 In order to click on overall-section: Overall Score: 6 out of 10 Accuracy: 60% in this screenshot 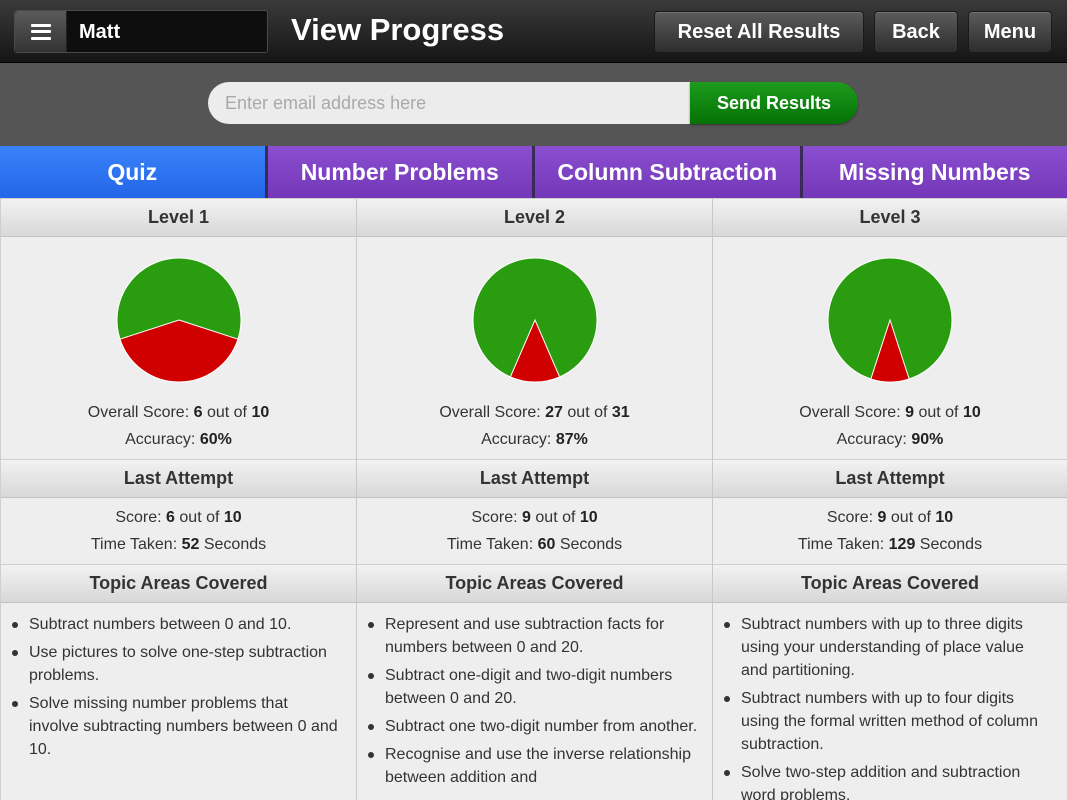, I will do `click(178, 348)`.